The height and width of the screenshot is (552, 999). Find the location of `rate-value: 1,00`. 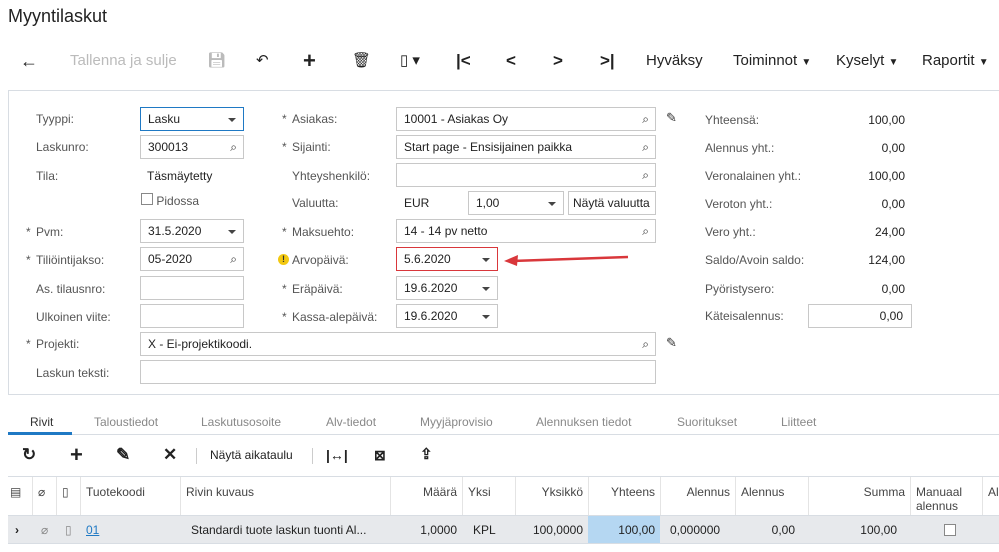

rate-value: 1,00 is located at coordinates (488, 203).